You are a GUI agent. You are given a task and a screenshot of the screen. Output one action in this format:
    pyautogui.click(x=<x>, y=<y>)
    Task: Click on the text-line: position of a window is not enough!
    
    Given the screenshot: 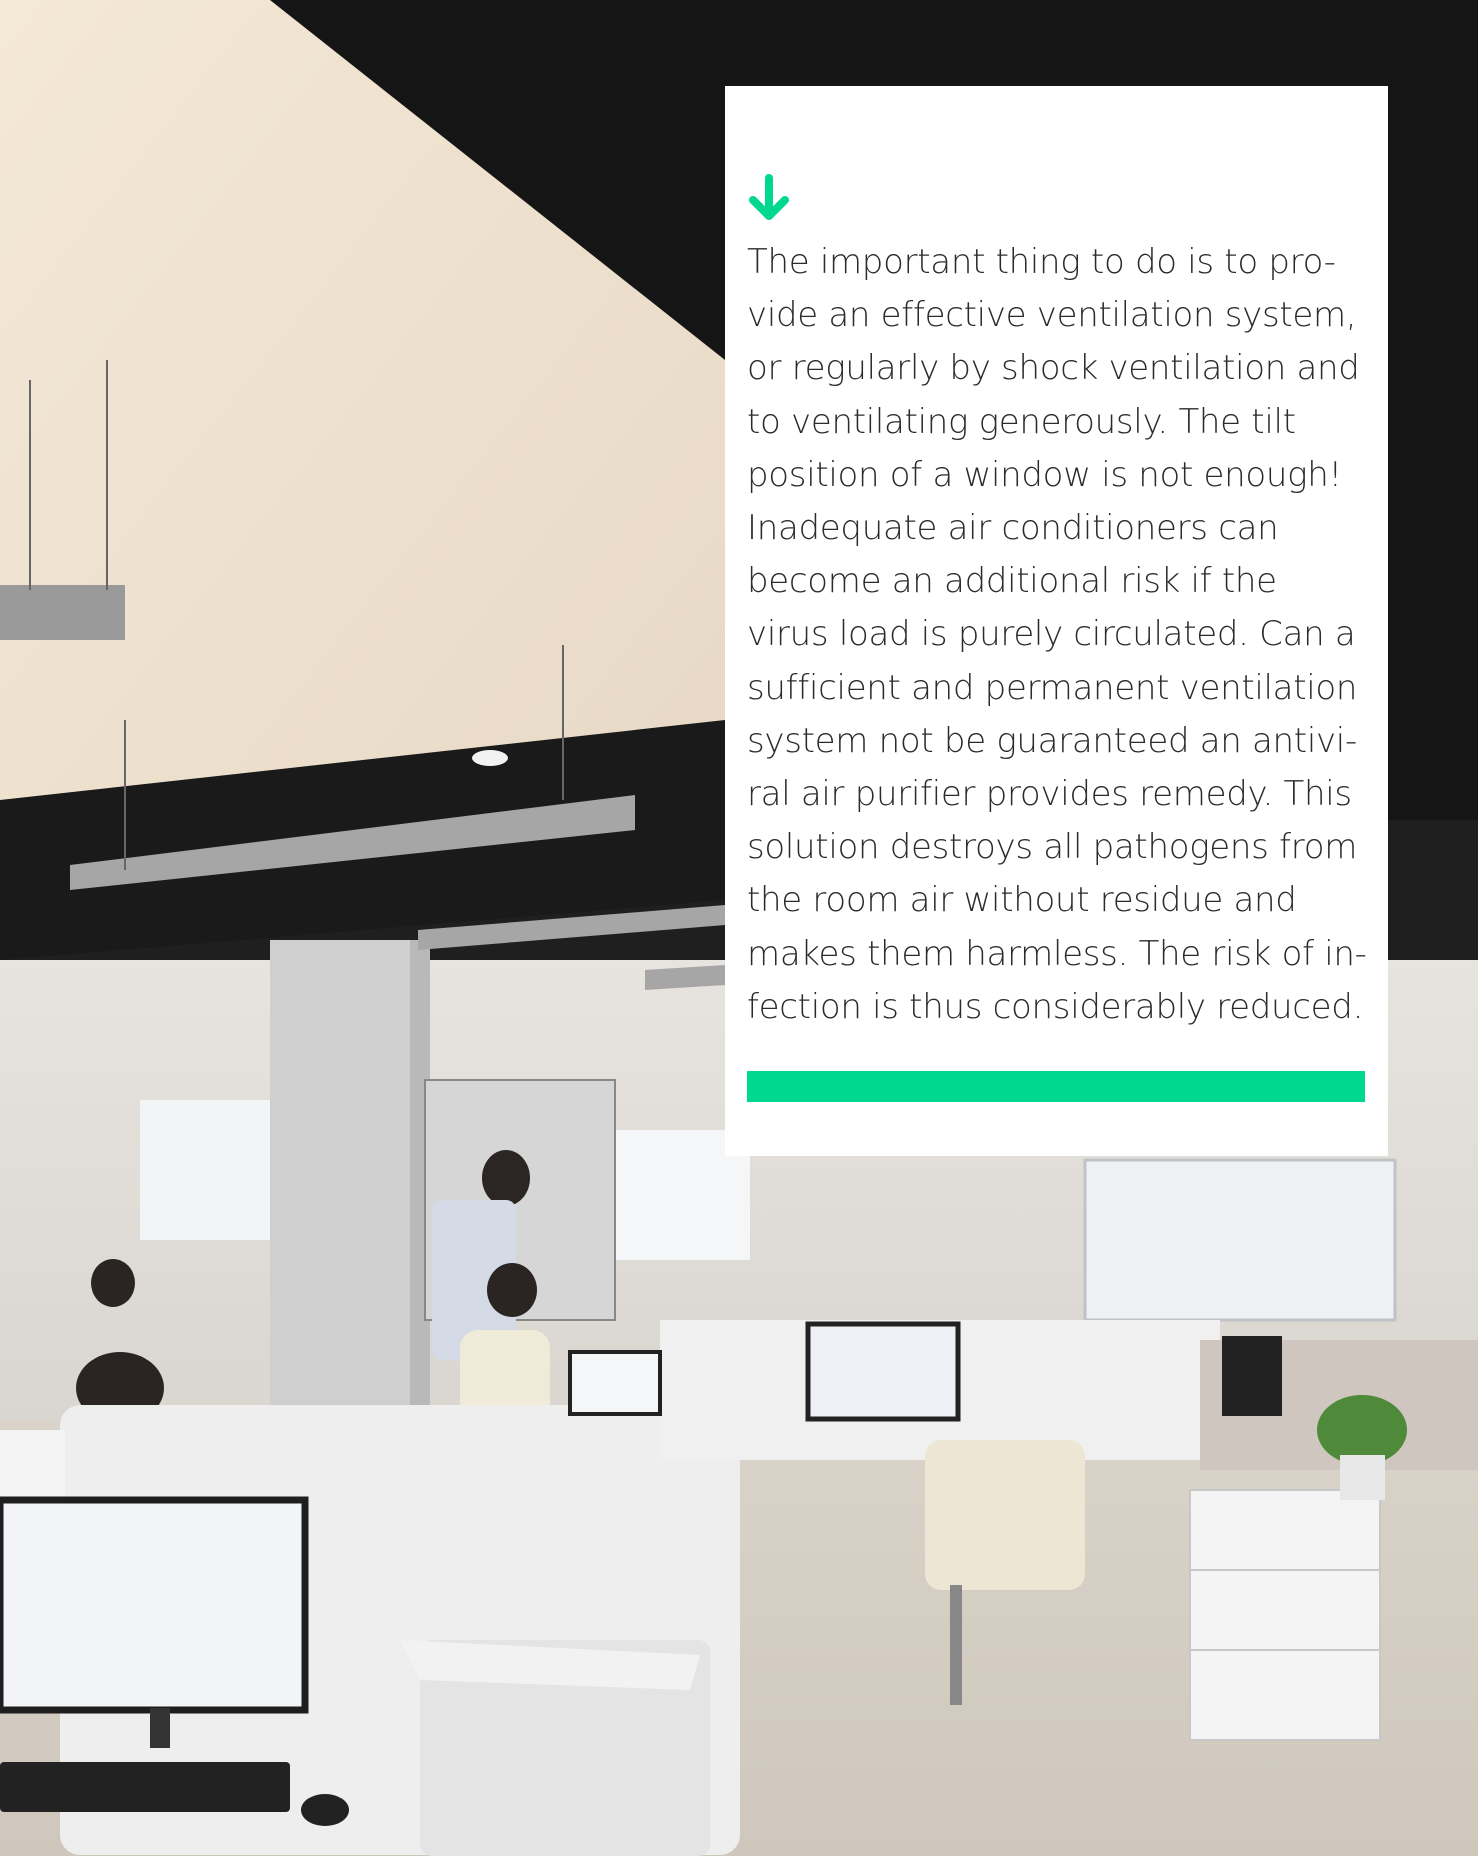 What is the action you would take?
    pyautogui.click(x=1044, y=474)
    